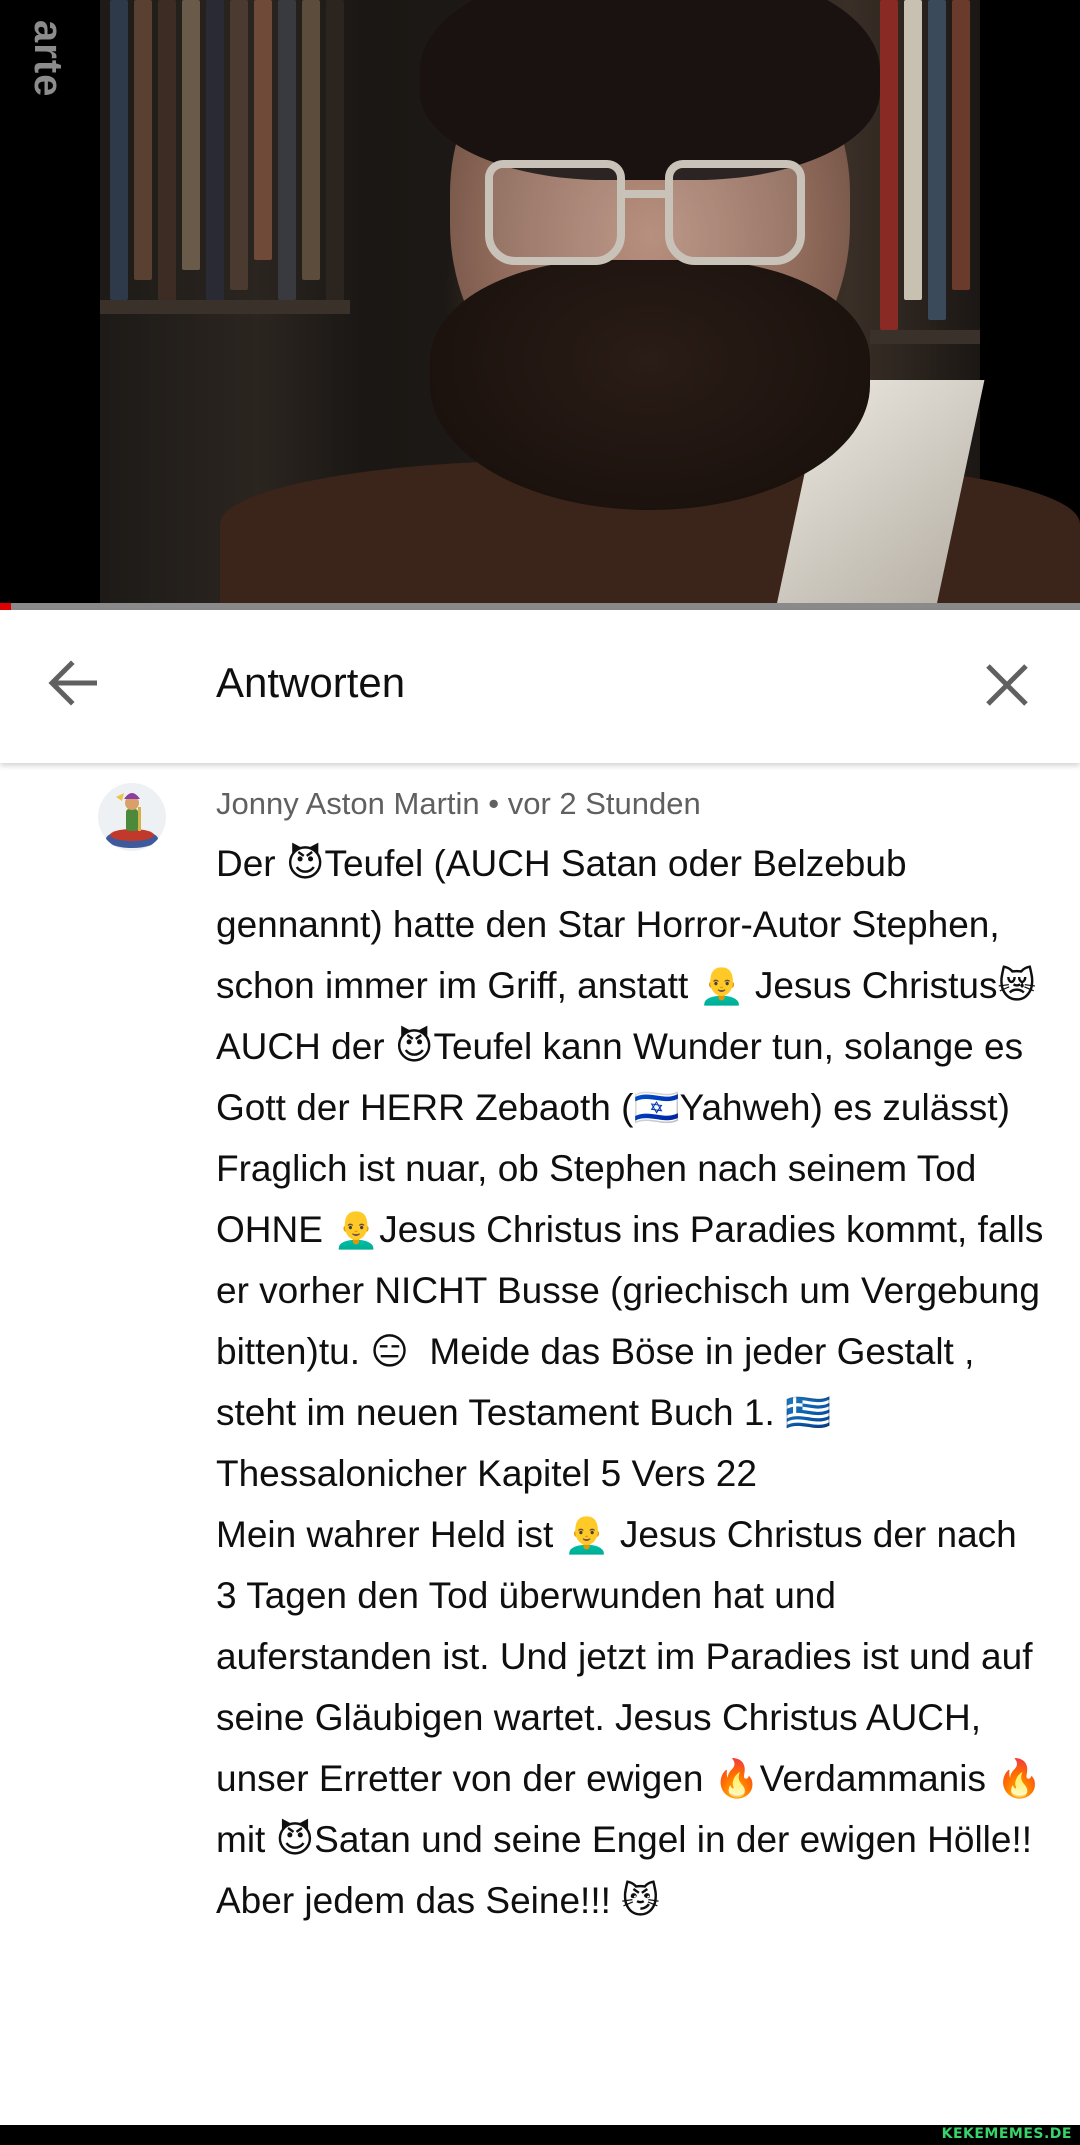 The height and width of the screenshot is (2145, 1080). I want to click on comment-meta: Jonny Aston Martin • vor 2 Stunden, so click(458, 803).